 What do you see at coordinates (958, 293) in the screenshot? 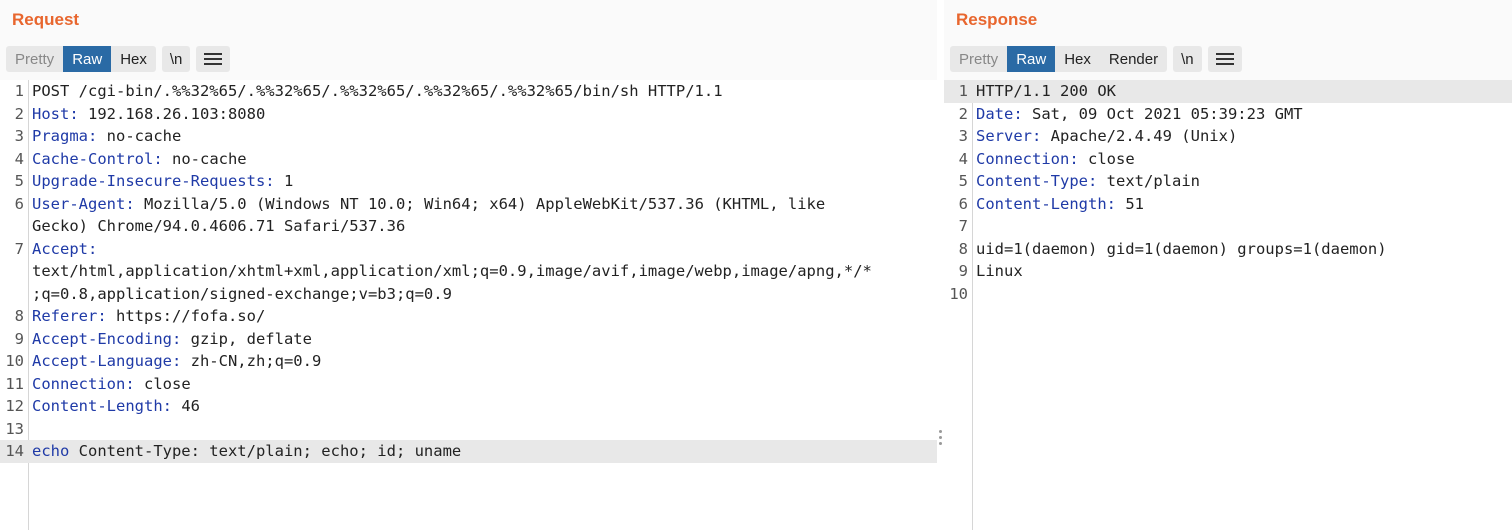
I see `line-number: 10` at bounding box center [958, 293].